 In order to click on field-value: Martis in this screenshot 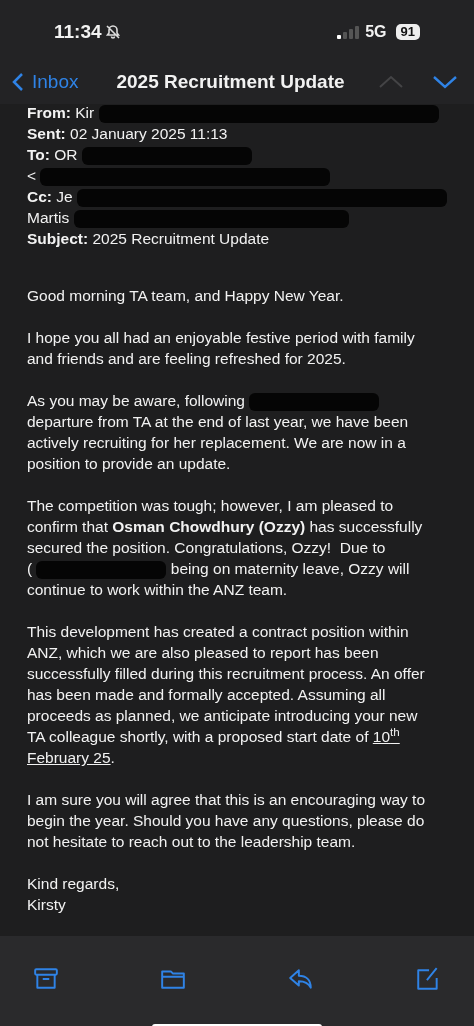, I will do `click(48, 218)`.